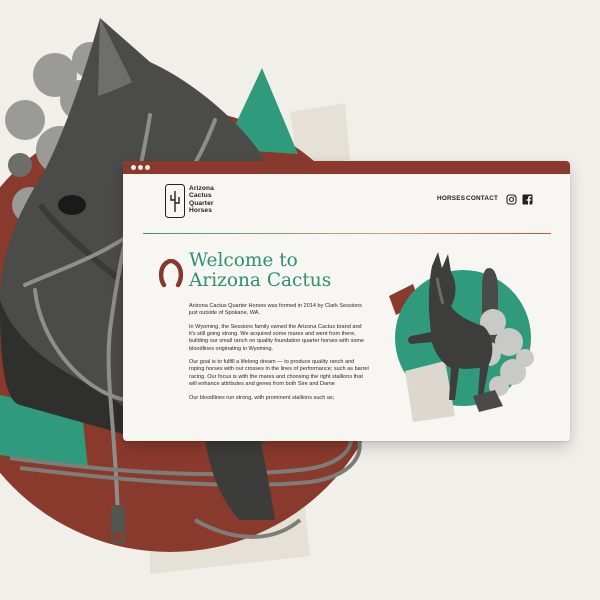  Describe the element at coordinates (260, 280) in the screenshot. I see `page-title-line: Arizona Cactus` at that location.